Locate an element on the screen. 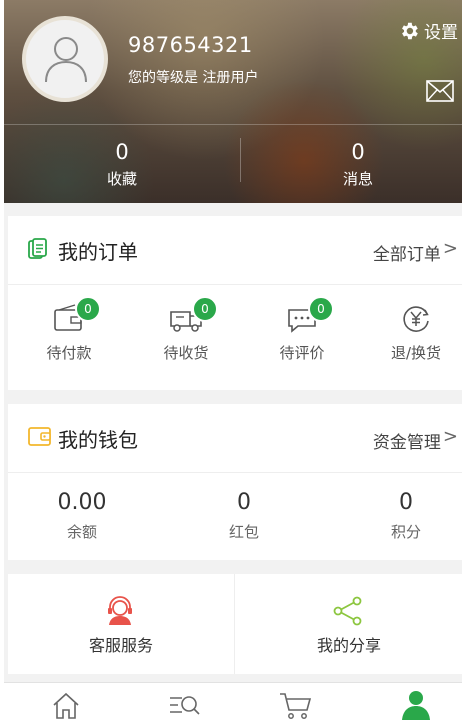 This screenshot has height=725, width=470. my-share-button: 我的分享 is located at coordinates (349, 624).